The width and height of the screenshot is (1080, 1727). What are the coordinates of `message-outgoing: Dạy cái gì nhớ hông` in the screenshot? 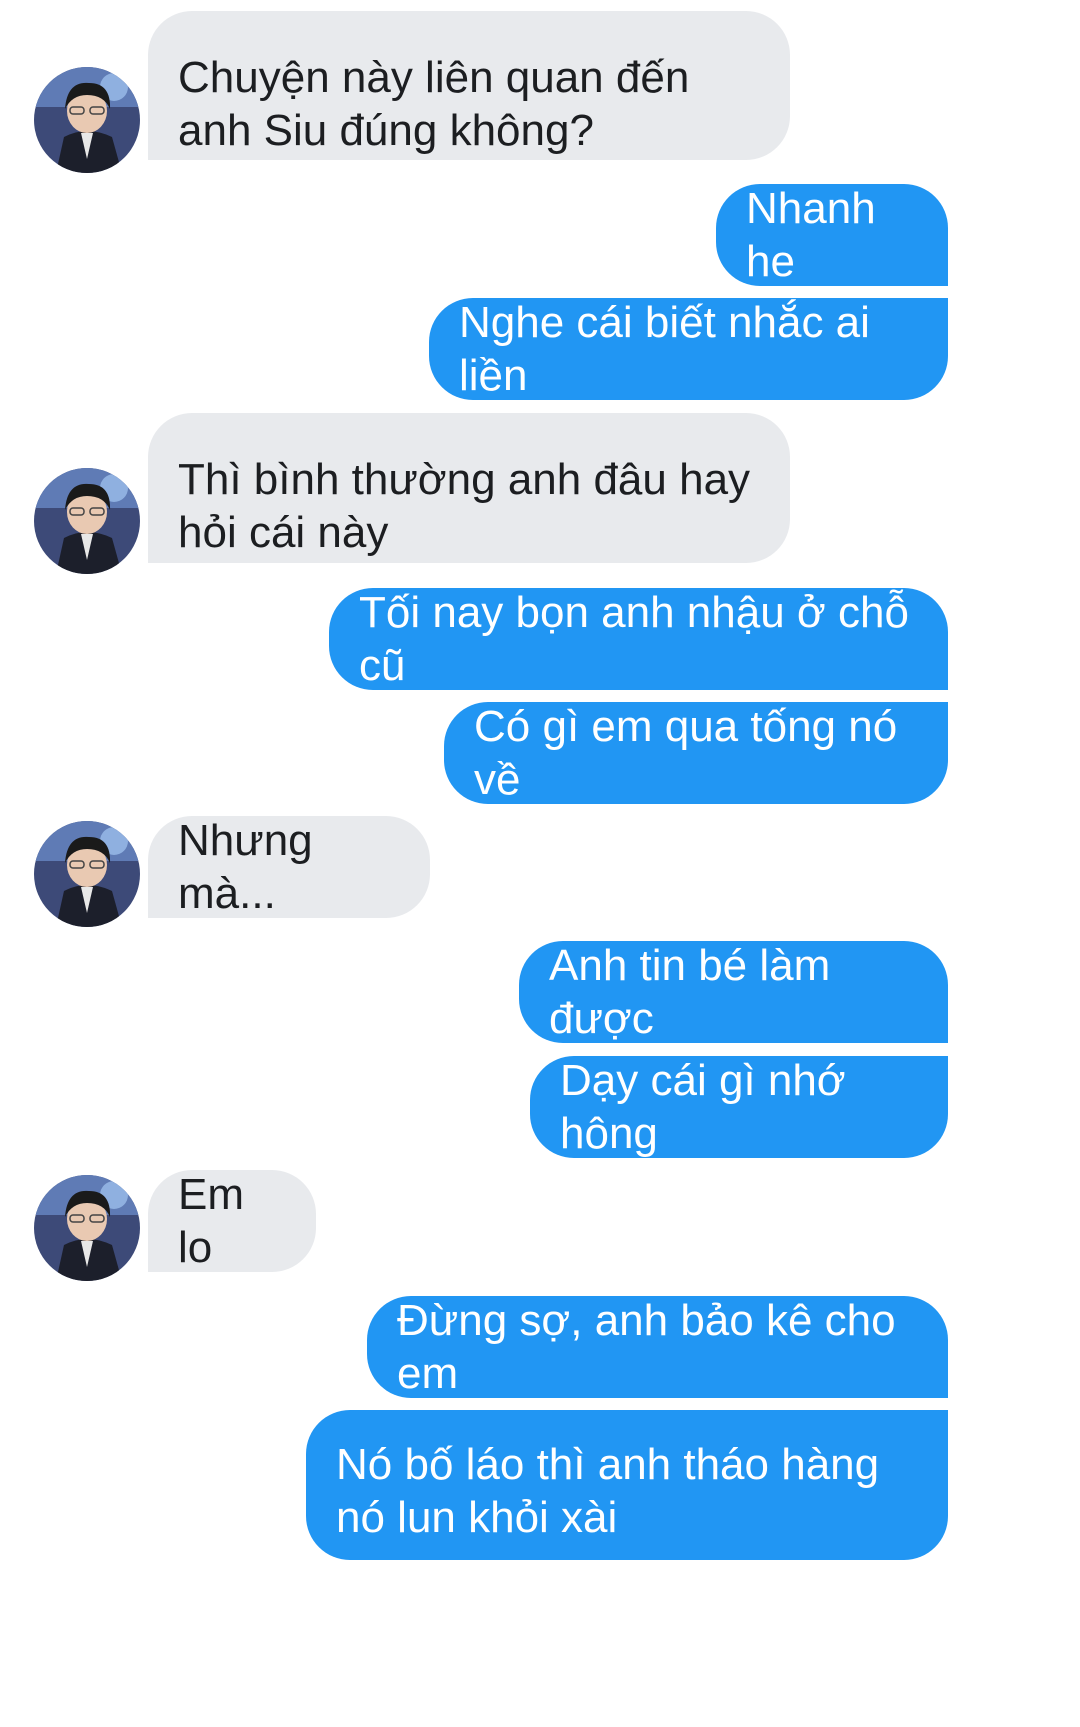 It's located at (739, 1107).